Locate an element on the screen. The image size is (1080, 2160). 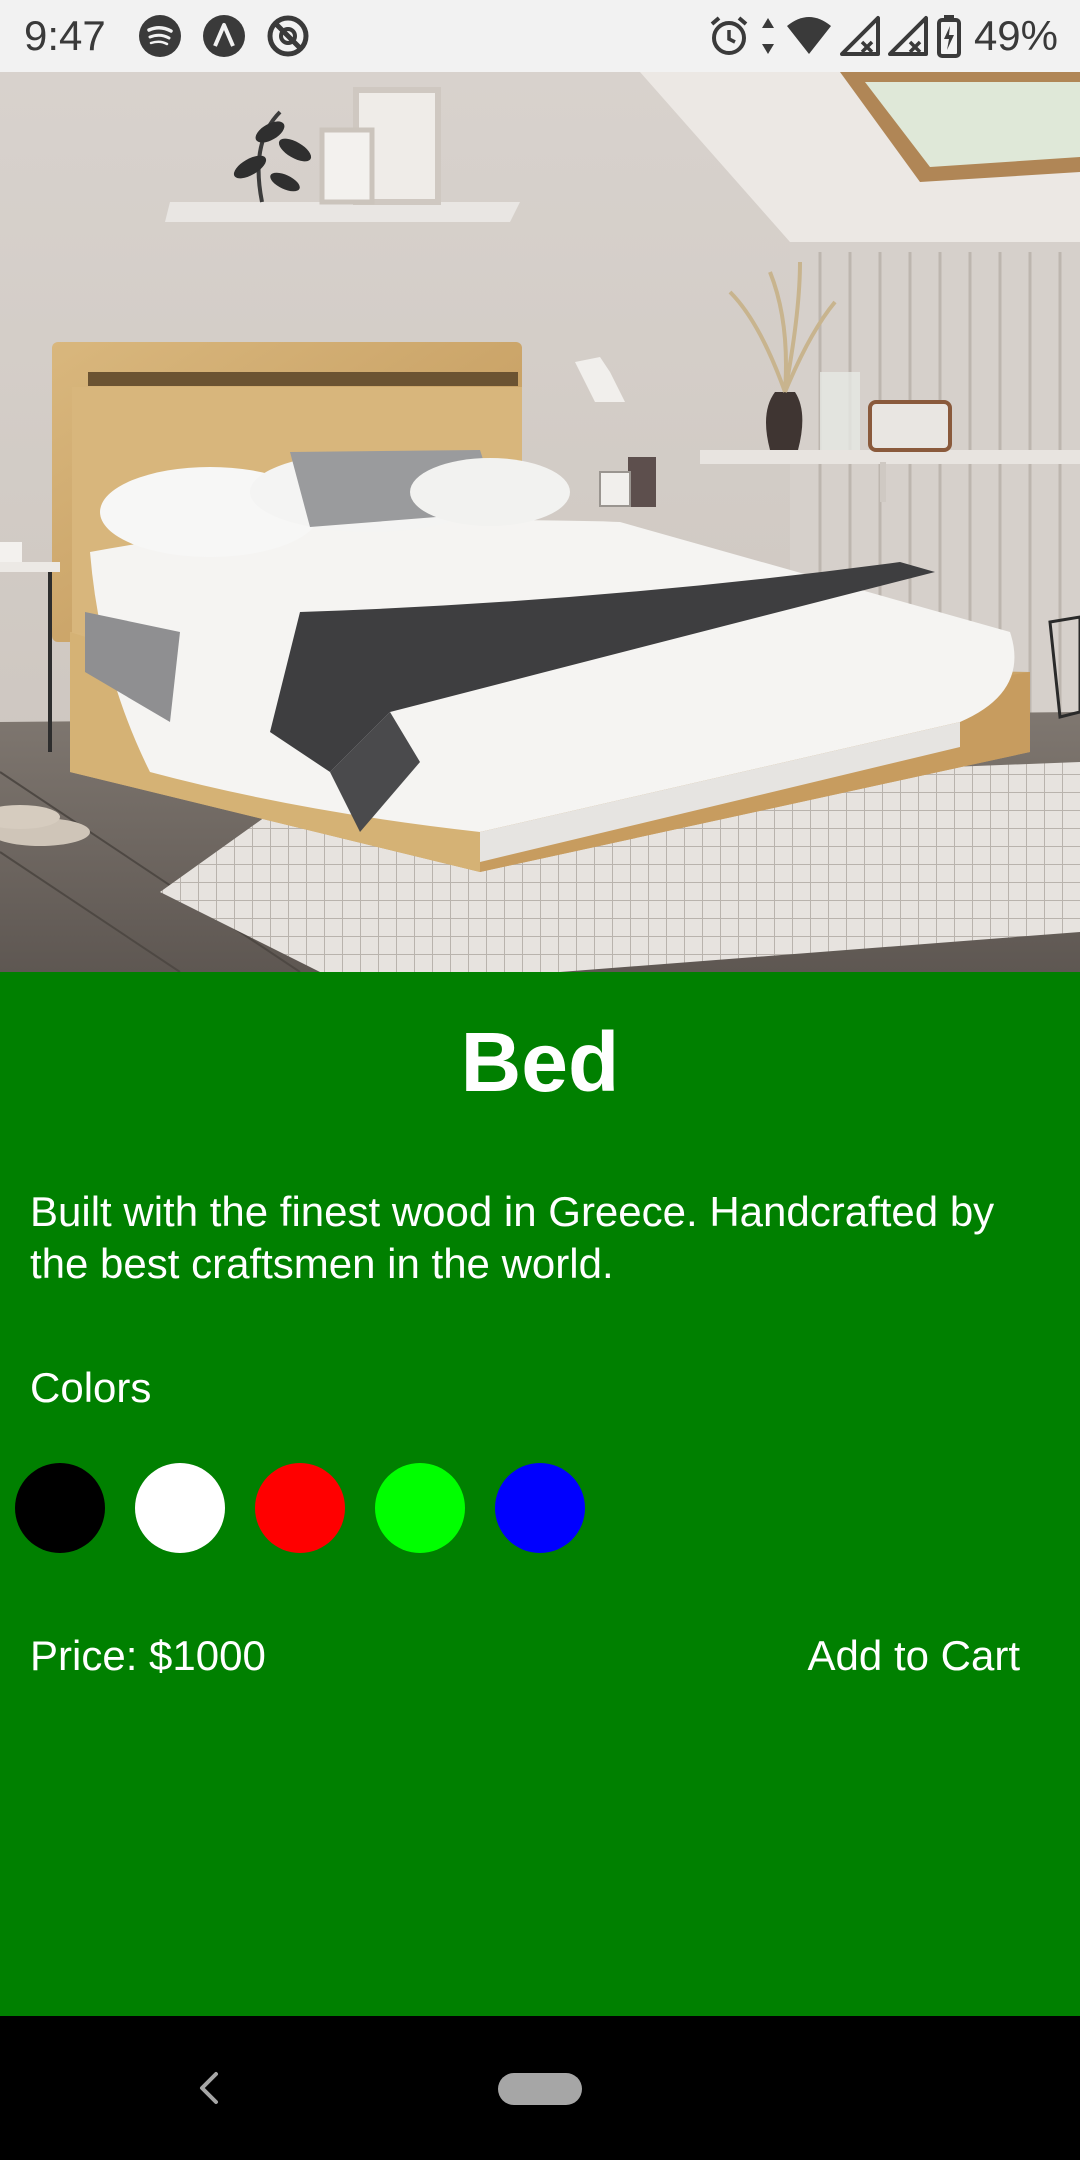
color-swatch-blue is located at coordinates (540, 1508).